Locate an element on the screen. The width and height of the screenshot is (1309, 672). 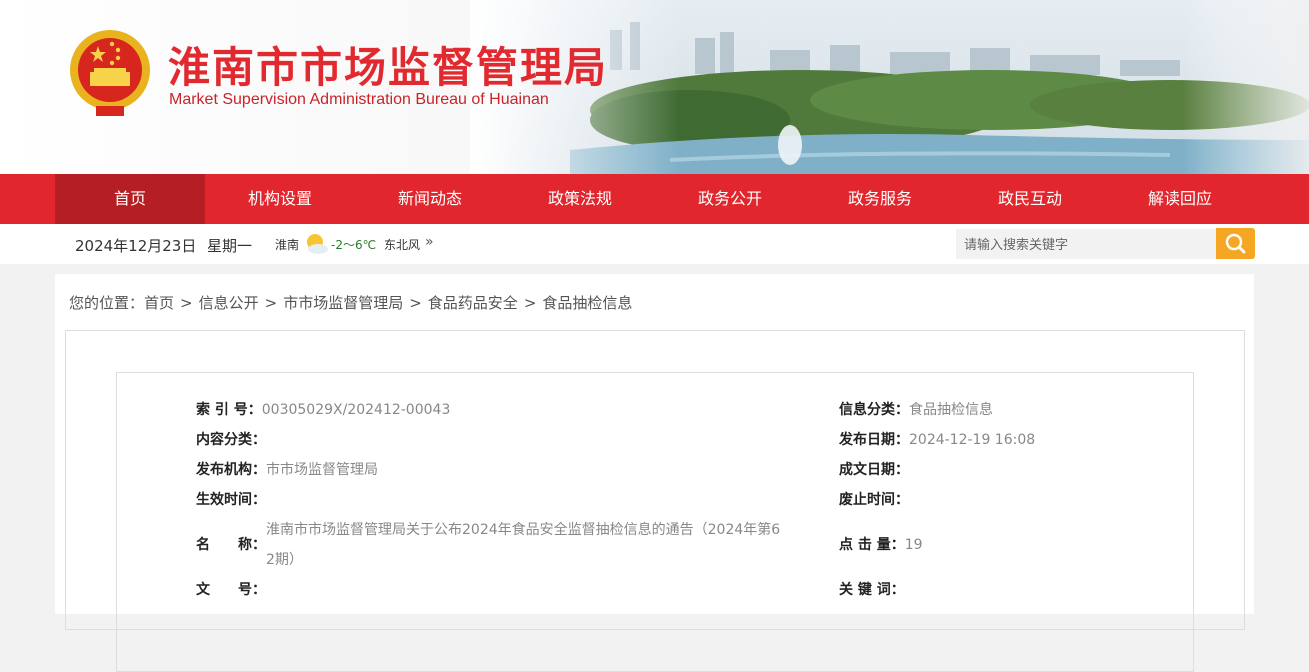
meta-name-value-line2: 2期） is located at coordinates (284, 560).